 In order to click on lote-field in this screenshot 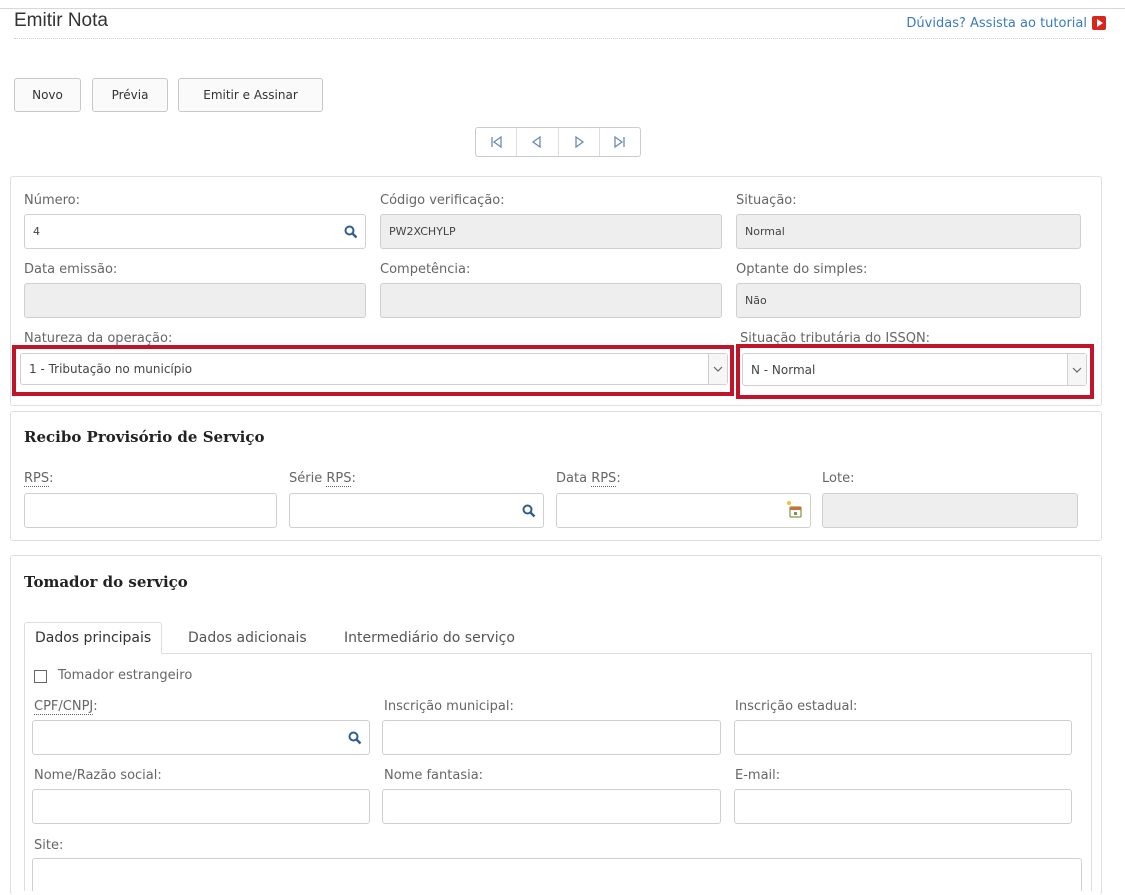, I will do `click(950, 510)`.